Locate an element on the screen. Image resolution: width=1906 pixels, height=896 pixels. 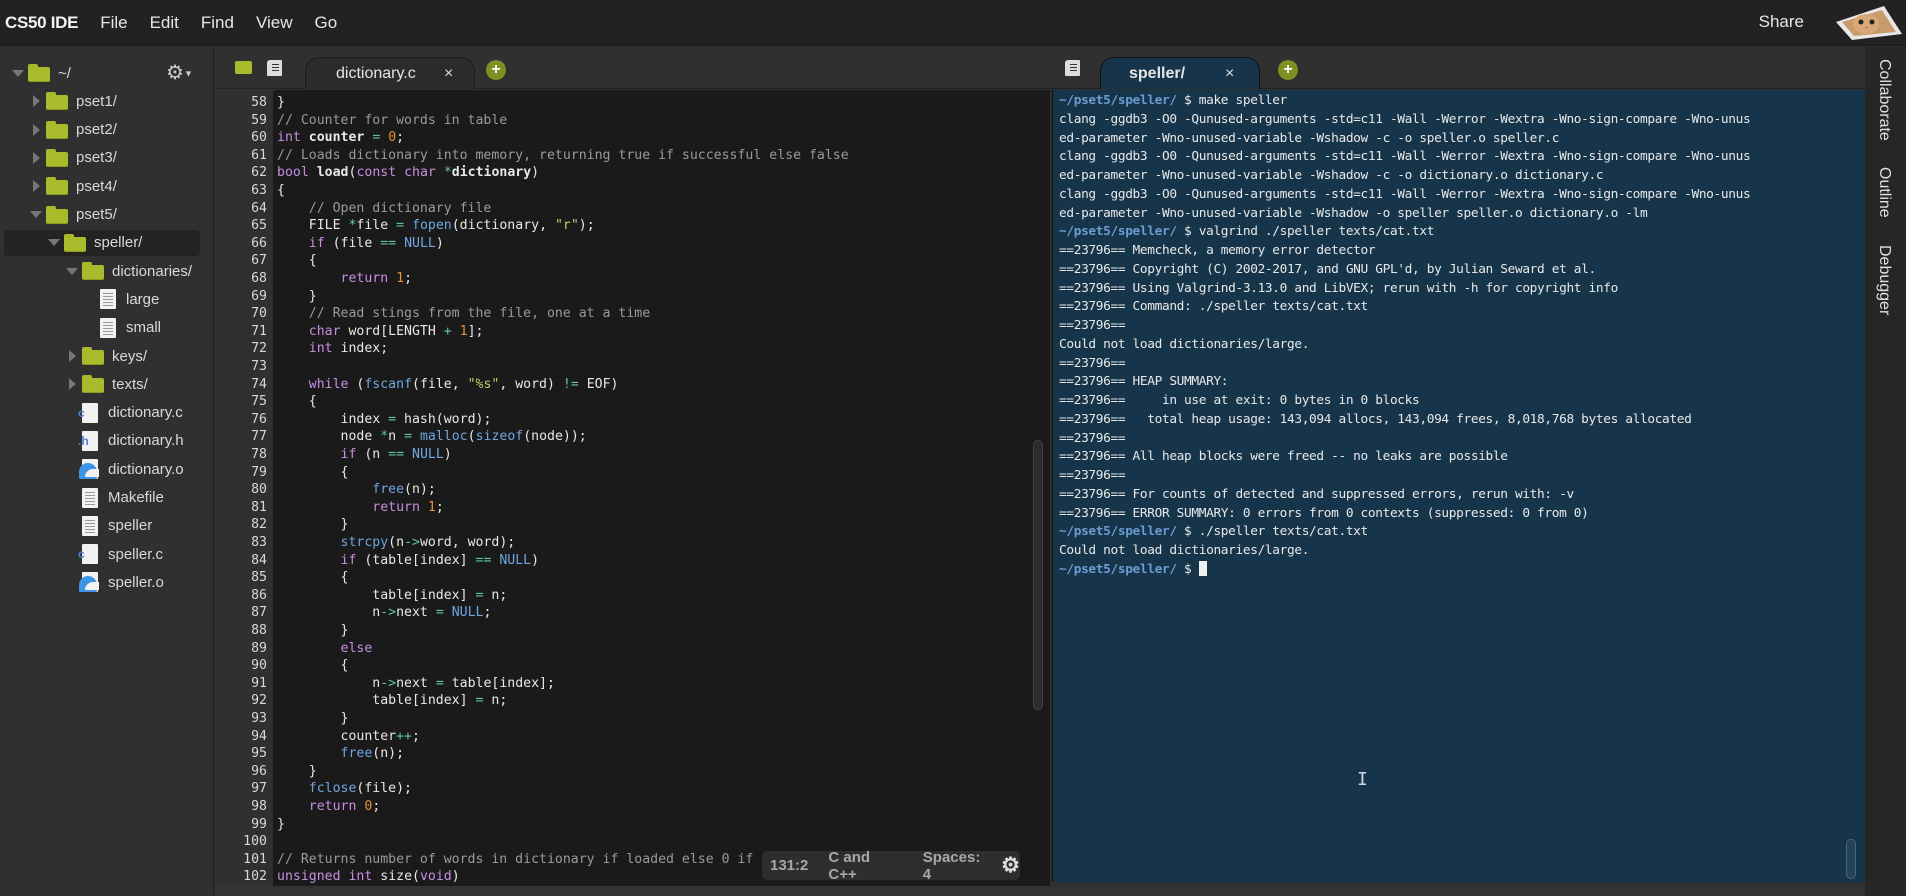
code-line: counter++; is located at coordinates (348, 737).